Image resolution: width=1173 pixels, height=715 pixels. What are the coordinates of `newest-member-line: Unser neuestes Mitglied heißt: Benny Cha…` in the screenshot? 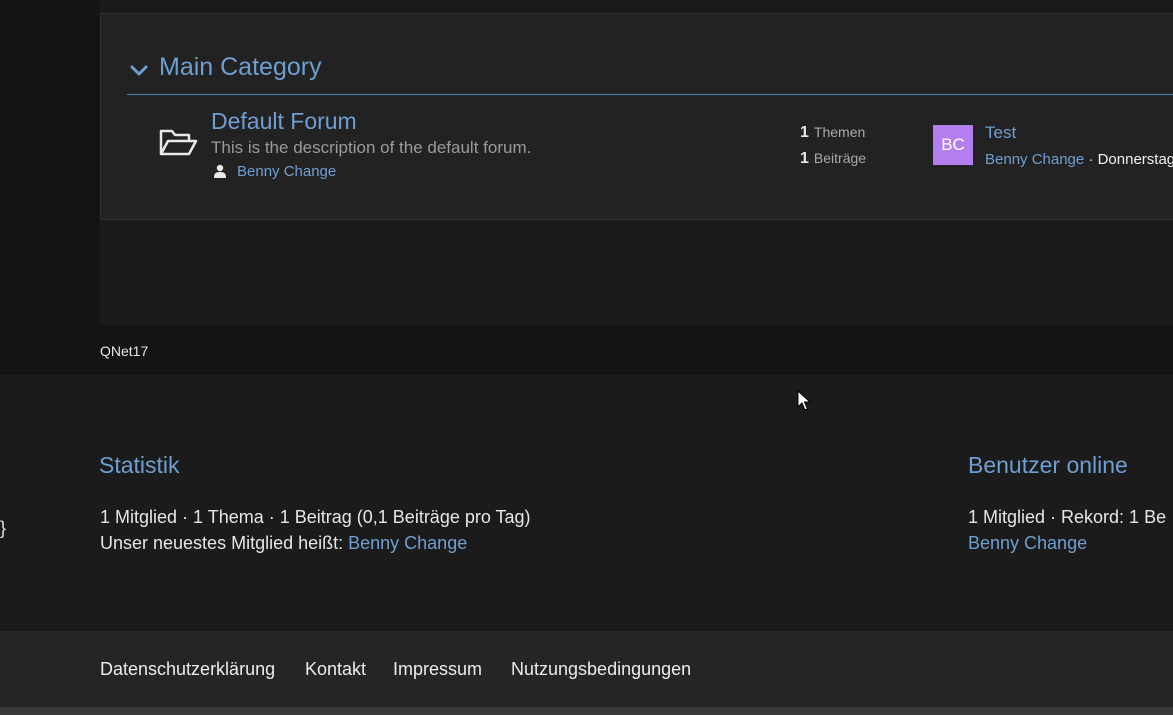 It's located at (283, 543).